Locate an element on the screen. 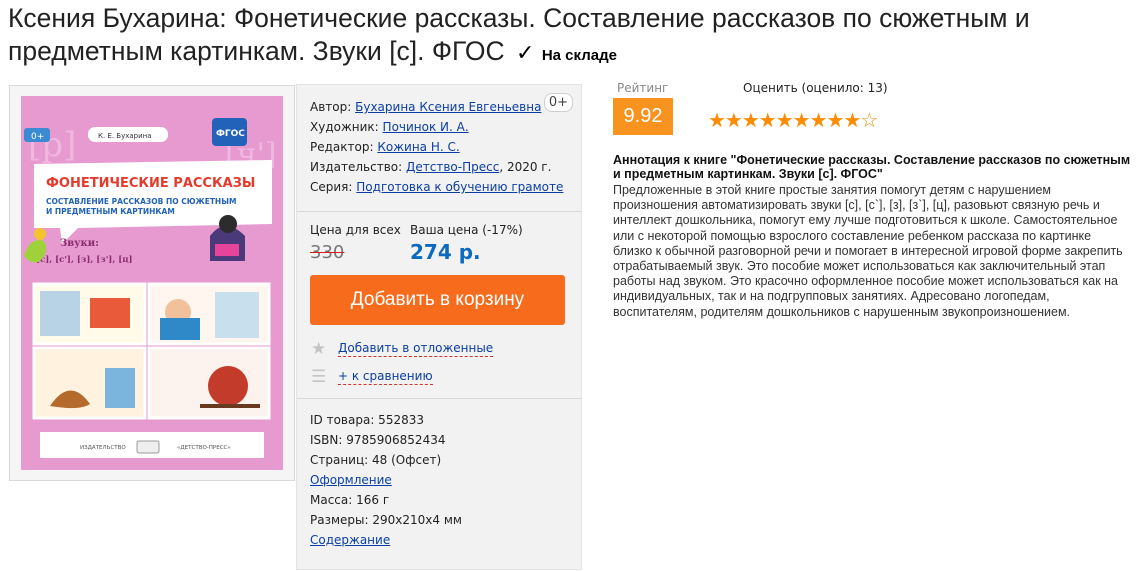  cover-publisher-right: «ДЕТСТВО-ПРЕСС» is located at coordinates (204, 448).